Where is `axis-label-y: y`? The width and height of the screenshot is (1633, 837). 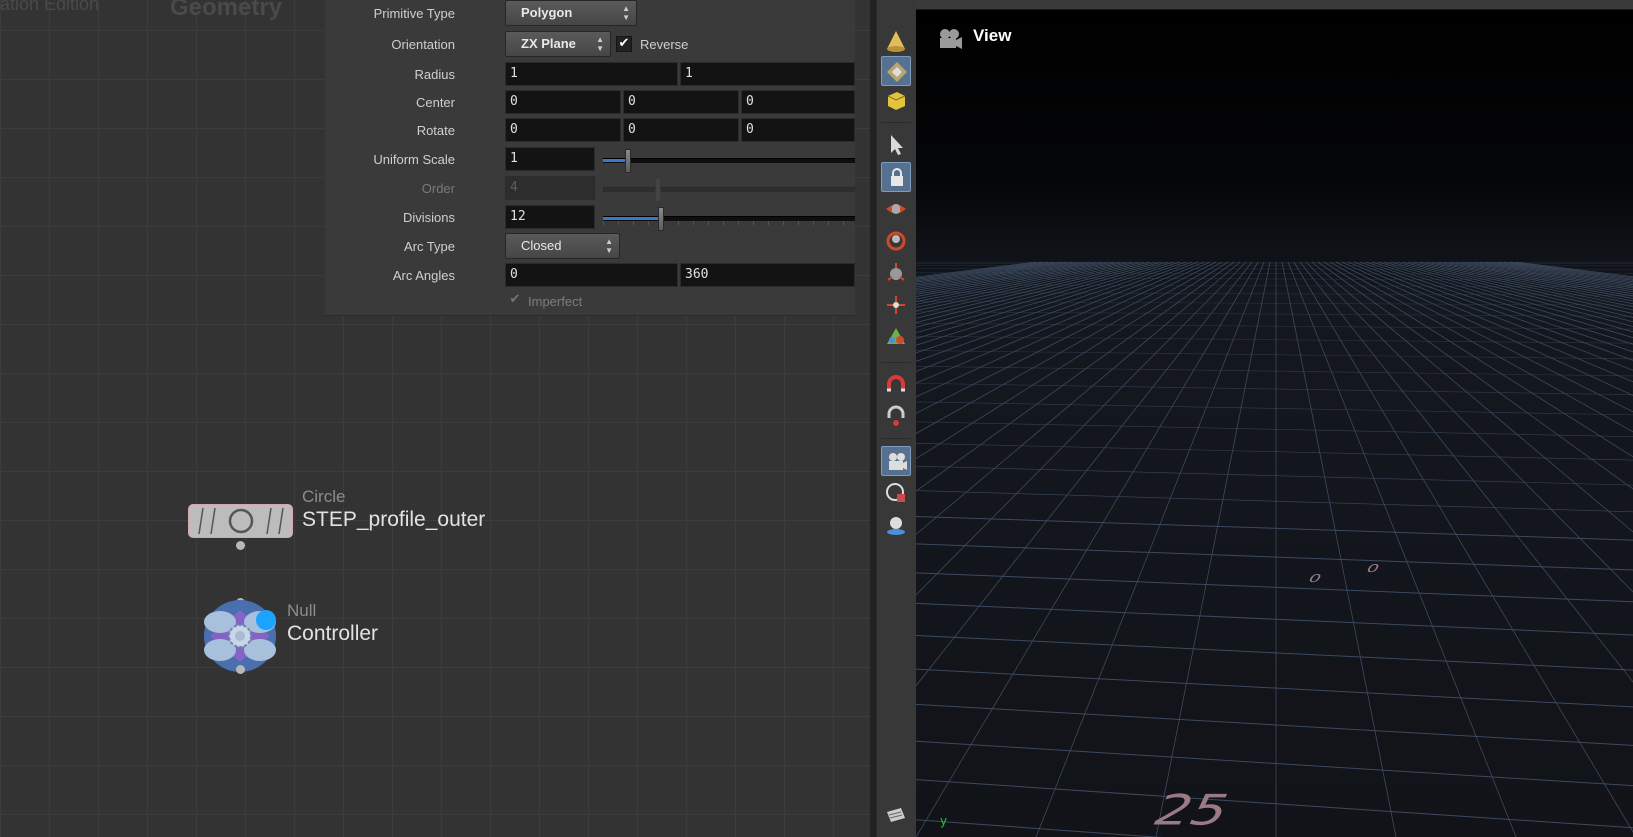
axis-label-y: y is located at coordinates (944, 821).